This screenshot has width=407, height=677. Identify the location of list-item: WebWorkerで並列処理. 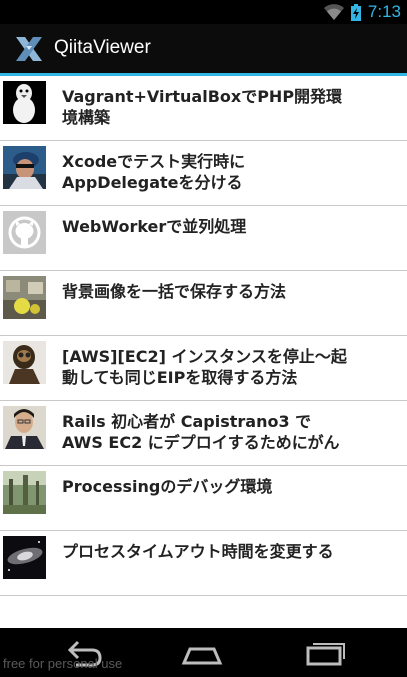
(203, 238).